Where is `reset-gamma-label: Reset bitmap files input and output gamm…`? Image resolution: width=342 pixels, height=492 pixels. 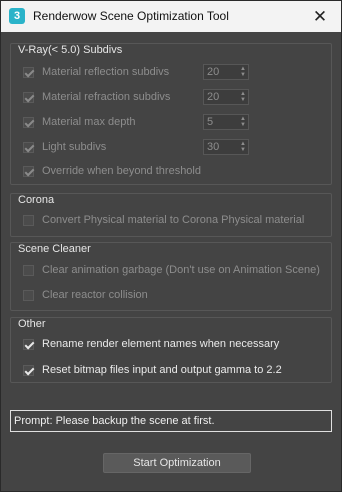 reset-gamma-label: Reset bitmap files input and output gamm… is located at coordinates (162, 370).